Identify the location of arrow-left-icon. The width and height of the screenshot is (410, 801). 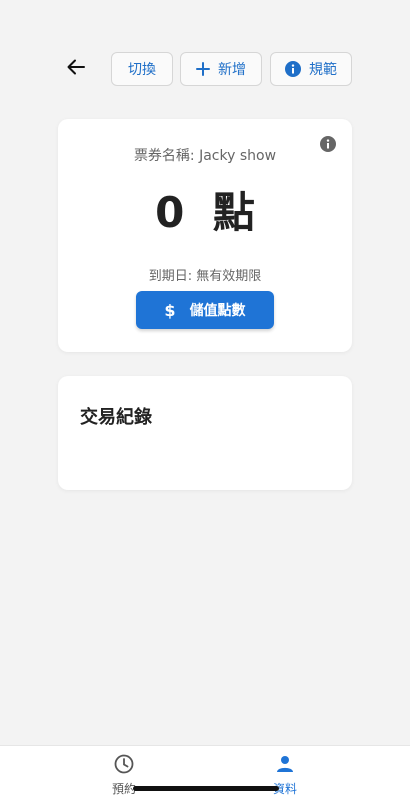
(76, 69).